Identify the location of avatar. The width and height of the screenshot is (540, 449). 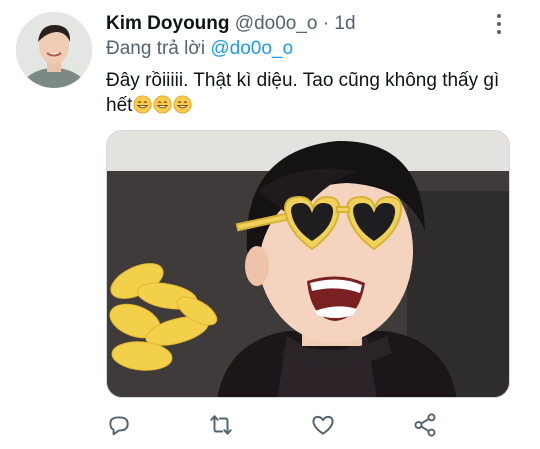
(54, 50).